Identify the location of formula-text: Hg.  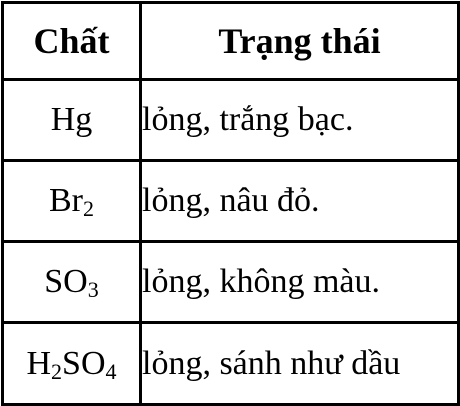
(71, 119).